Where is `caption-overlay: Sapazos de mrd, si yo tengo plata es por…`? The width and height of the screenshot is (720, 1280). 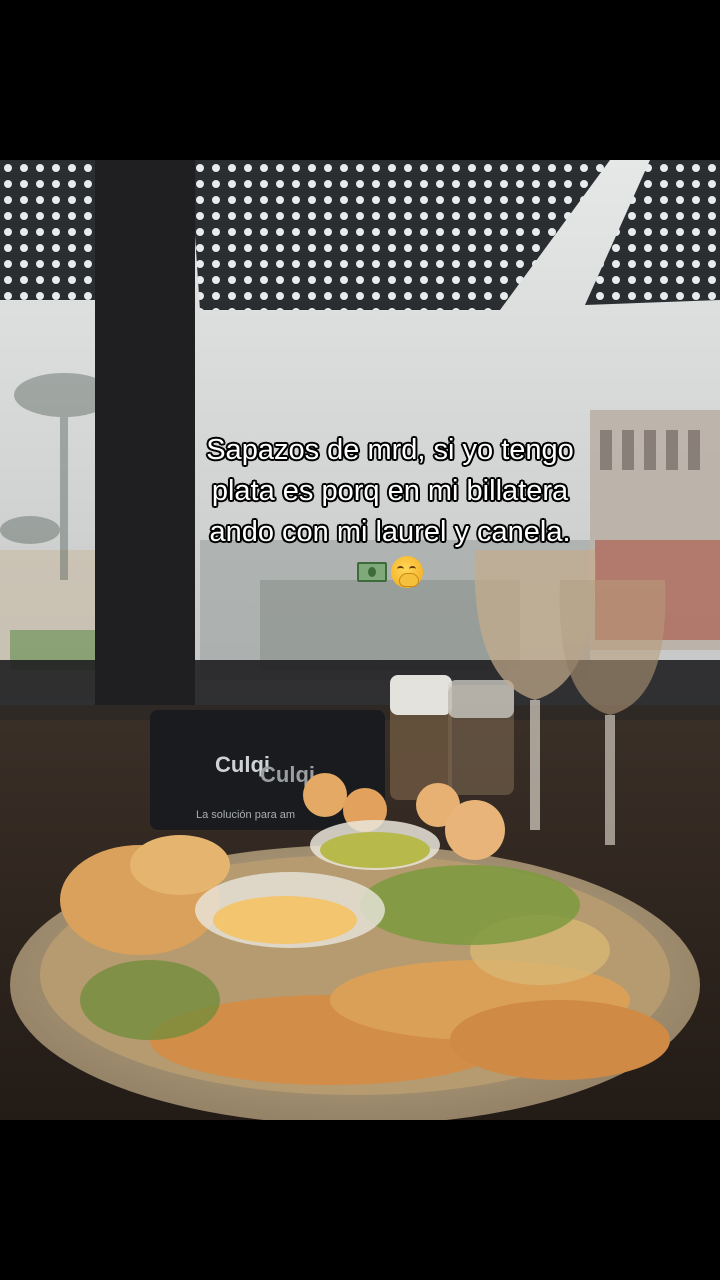 caption-overlay: Sapazos de mrd, si yo tengo plata es por… is located at coordinates (390, 509).